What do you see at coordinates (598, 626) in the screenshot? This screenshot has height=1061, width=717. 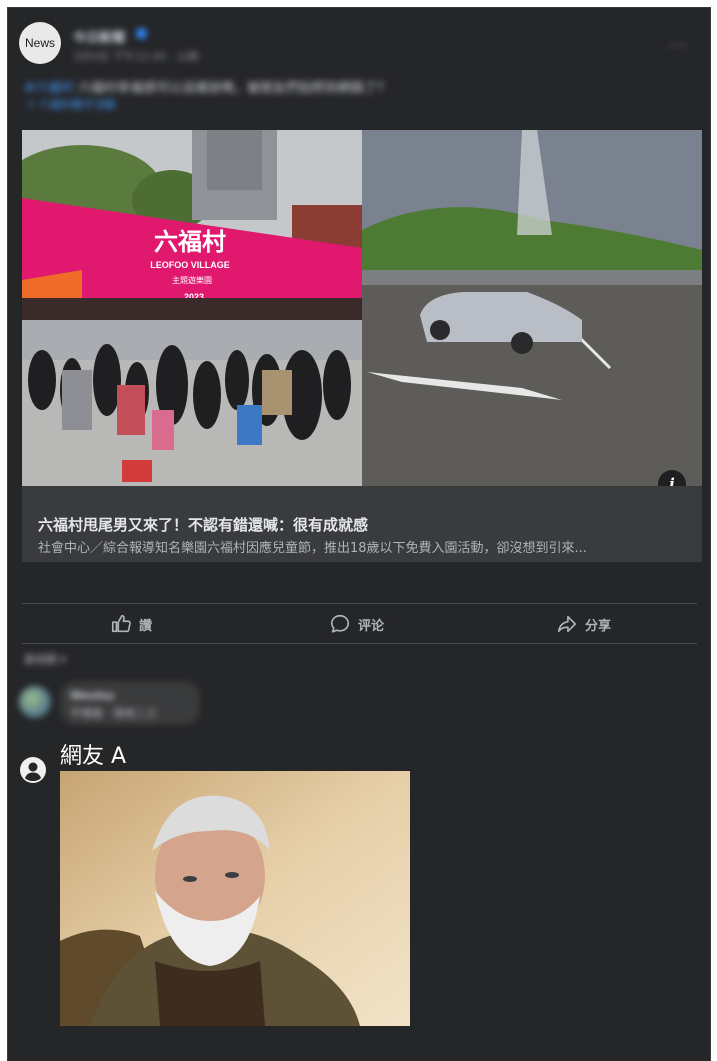 I see `share-label: 分享` at bounding box center [598, 626].